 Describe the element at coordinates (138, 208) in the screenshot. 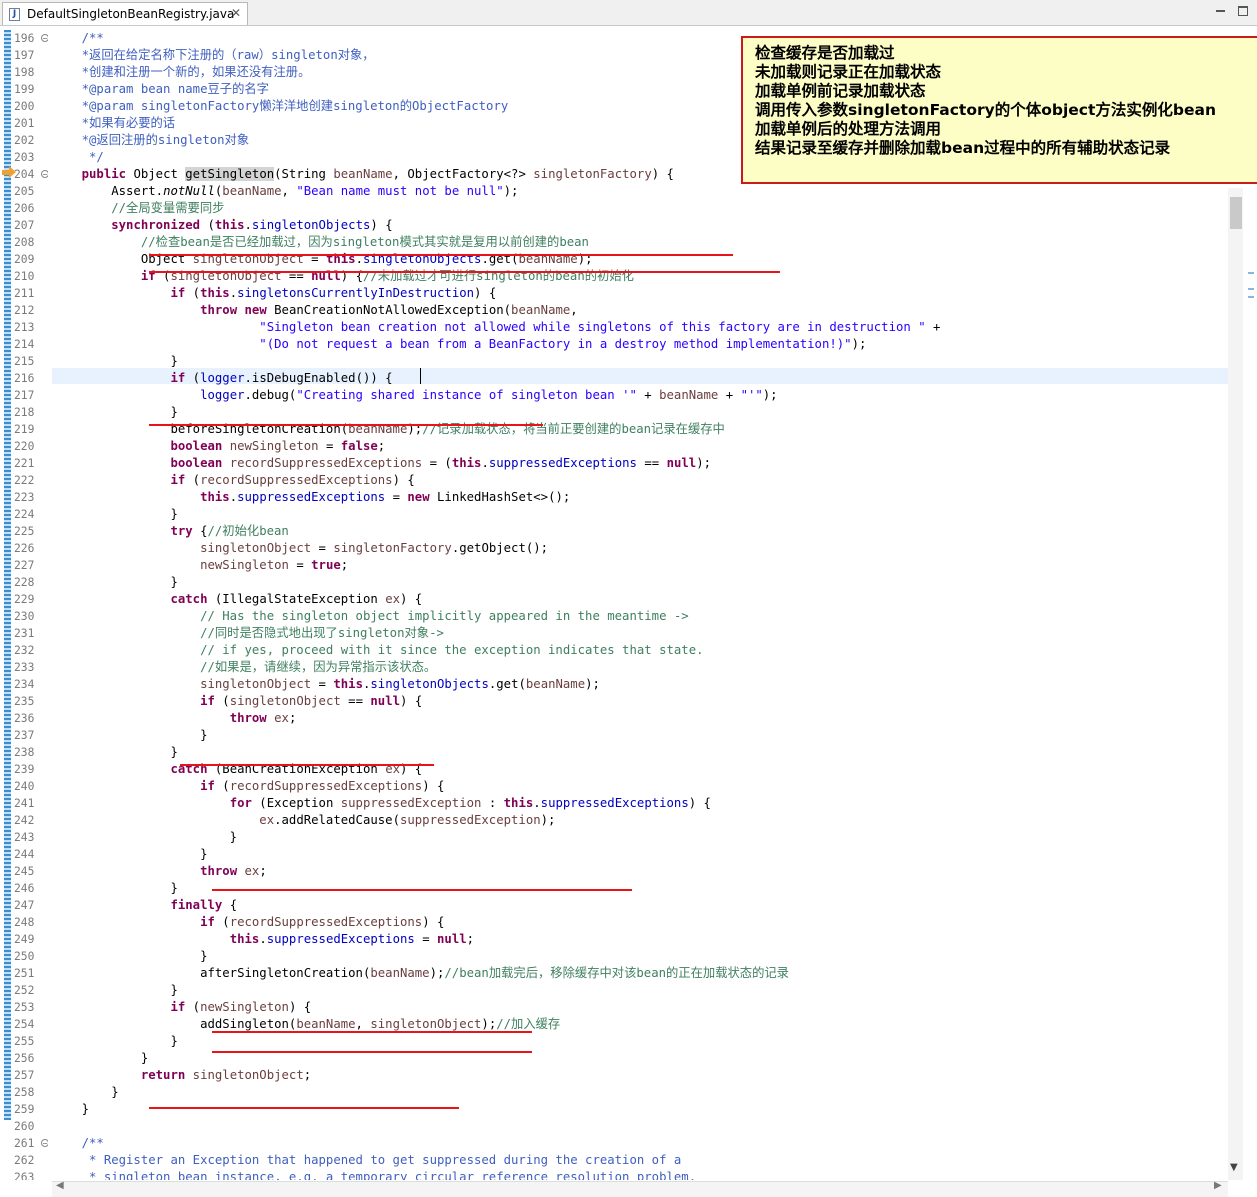

I see `code-line: //全局变量需要同步` at that location.